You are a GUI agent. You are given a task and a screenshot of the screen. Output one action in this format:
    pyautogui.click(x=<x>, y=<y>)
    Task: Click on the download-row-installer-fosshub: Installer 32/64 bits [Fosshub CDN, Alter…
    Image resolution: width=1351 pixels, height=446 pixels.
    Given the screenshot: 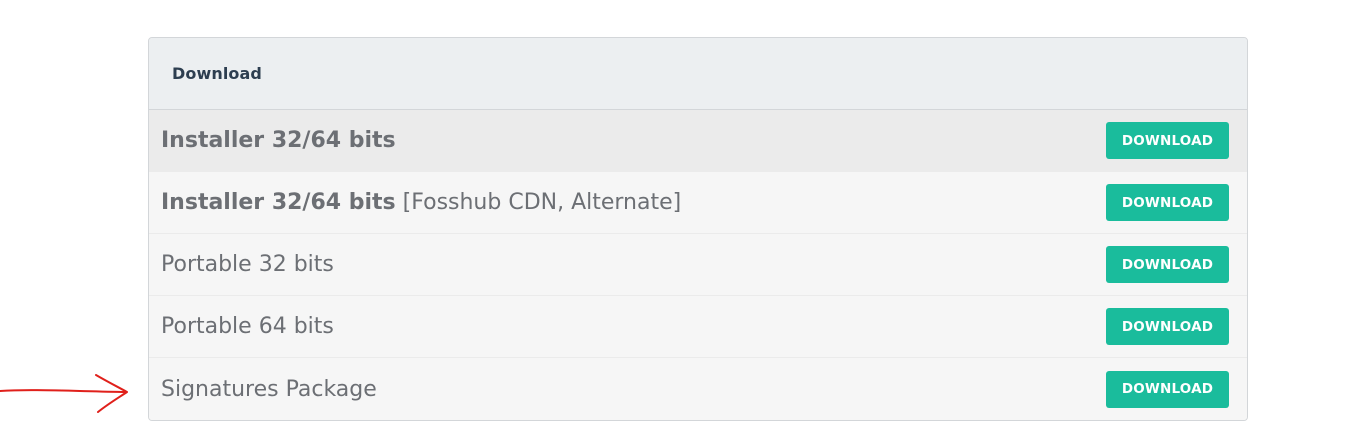 What is the action you would take?
    pyautogui.click(x=698, y=203)
    